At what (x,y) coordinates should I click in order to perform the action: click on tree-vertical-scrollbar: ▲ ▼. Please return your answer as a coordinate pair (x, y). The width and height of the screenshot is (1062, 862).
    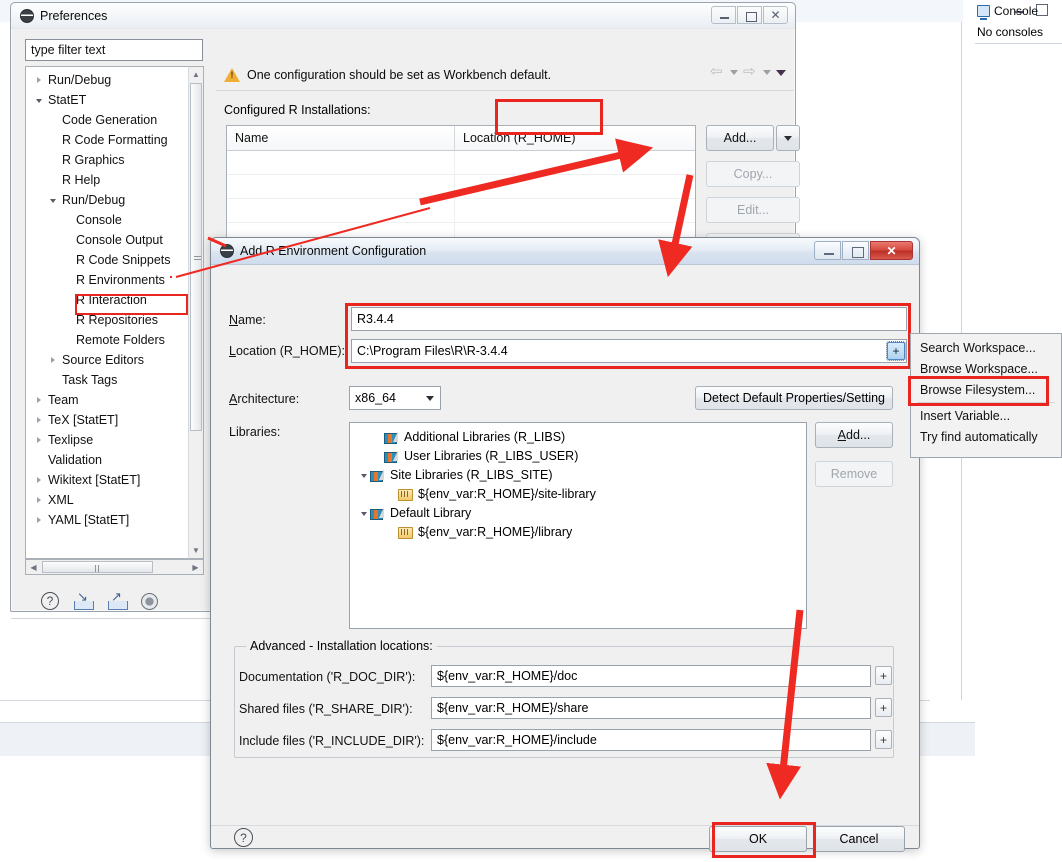
    Looking at the image, I should click on (196, 312).